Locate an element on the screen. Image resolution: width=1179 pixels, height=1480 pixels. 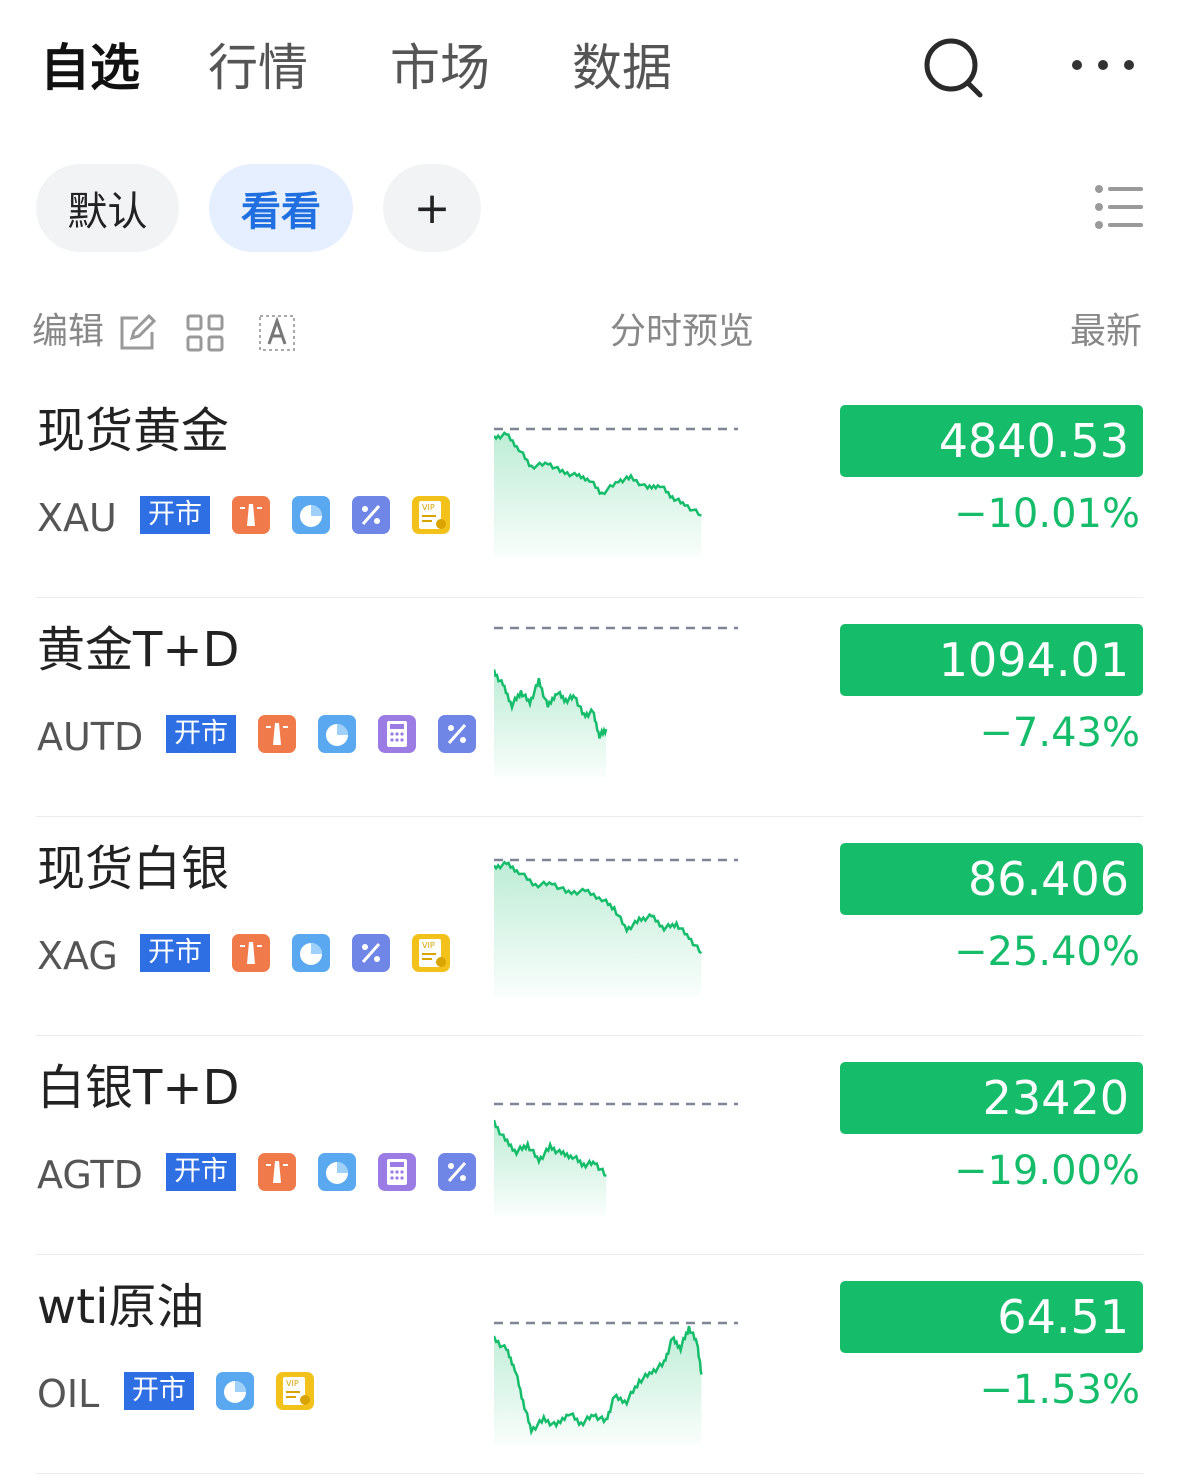
change-percent: −10.01% is located at coordinates (1046, 514).